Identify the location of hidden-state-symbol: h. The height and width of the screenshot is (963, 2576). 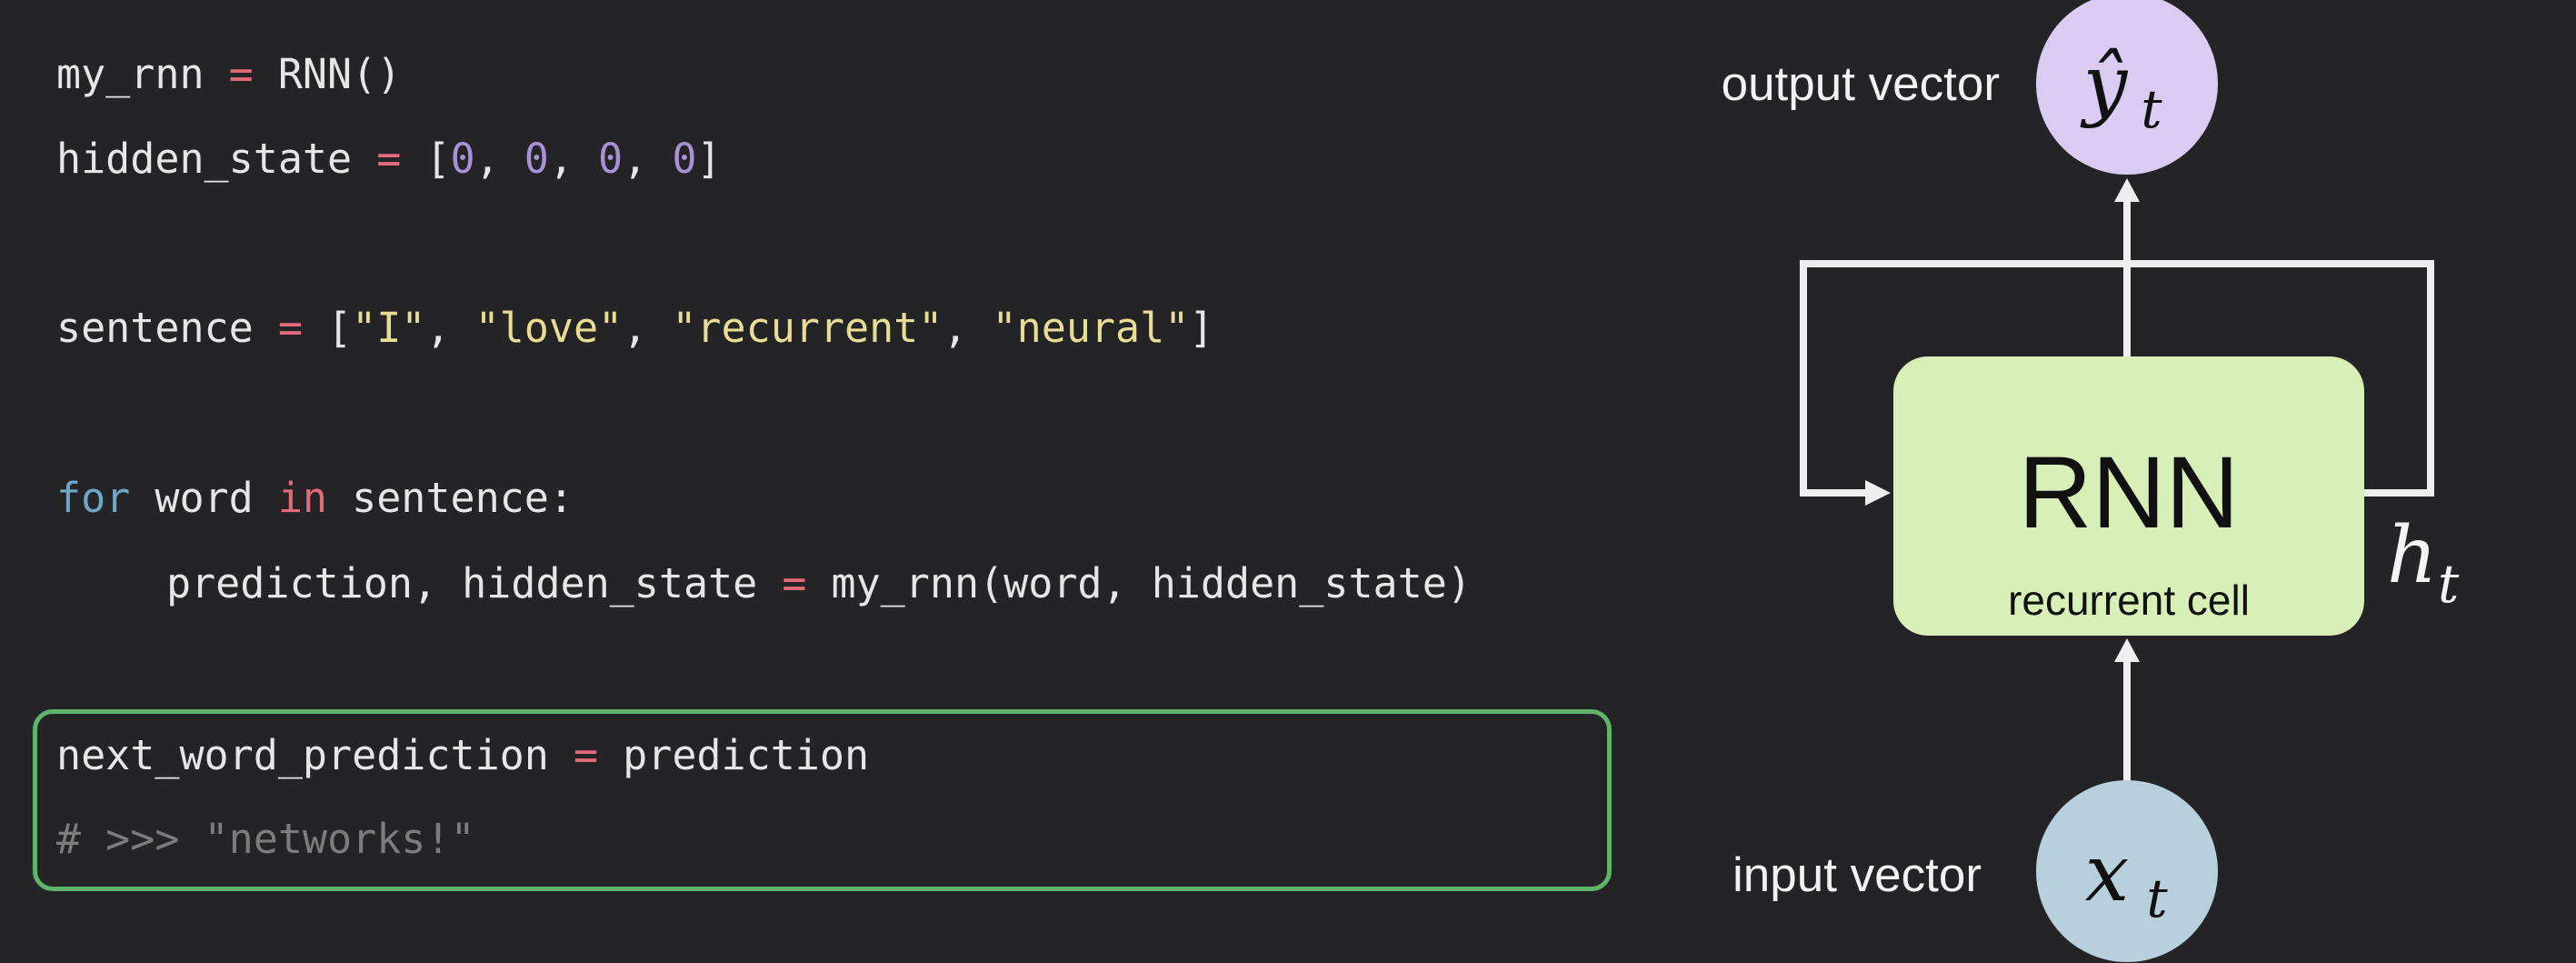
(2412, 555).